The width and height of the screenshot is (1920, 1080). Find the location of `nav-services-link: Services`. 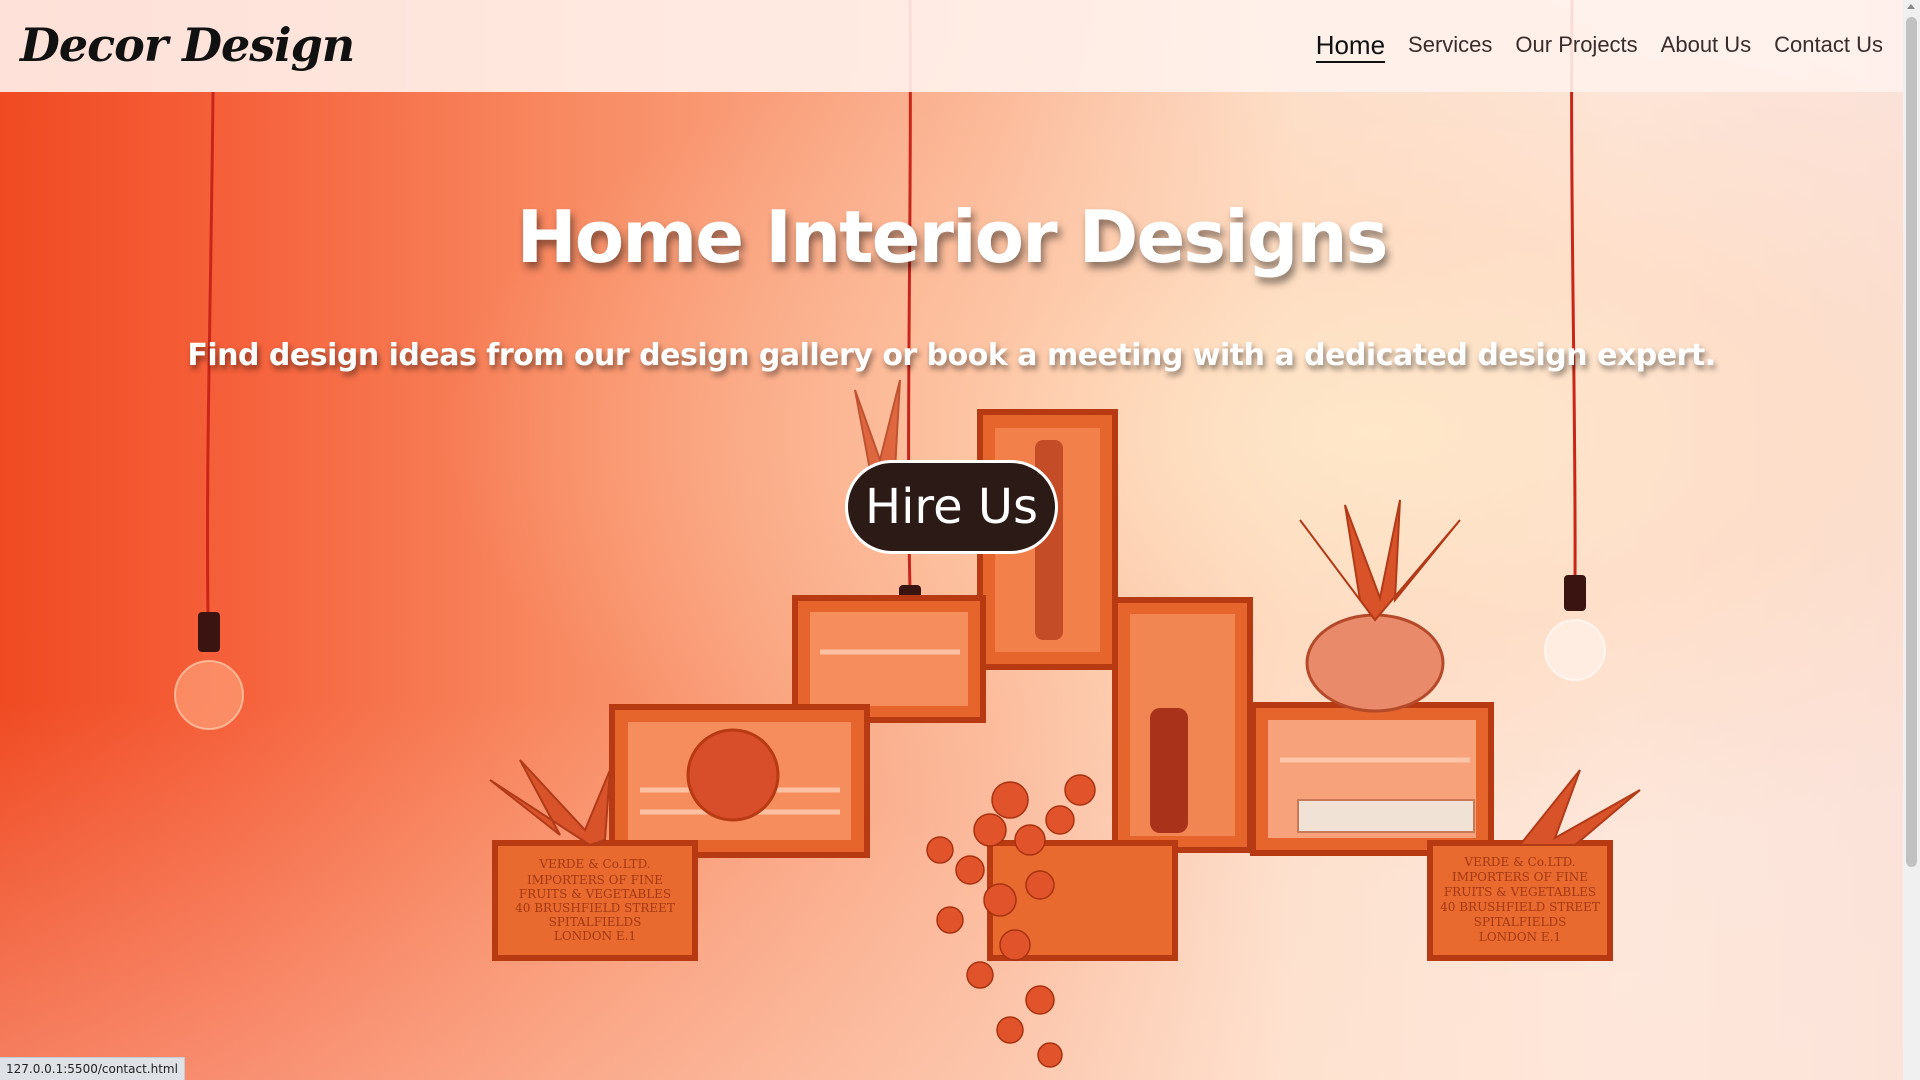

nav-services-link: Services is located at coordinates (1450, 46).